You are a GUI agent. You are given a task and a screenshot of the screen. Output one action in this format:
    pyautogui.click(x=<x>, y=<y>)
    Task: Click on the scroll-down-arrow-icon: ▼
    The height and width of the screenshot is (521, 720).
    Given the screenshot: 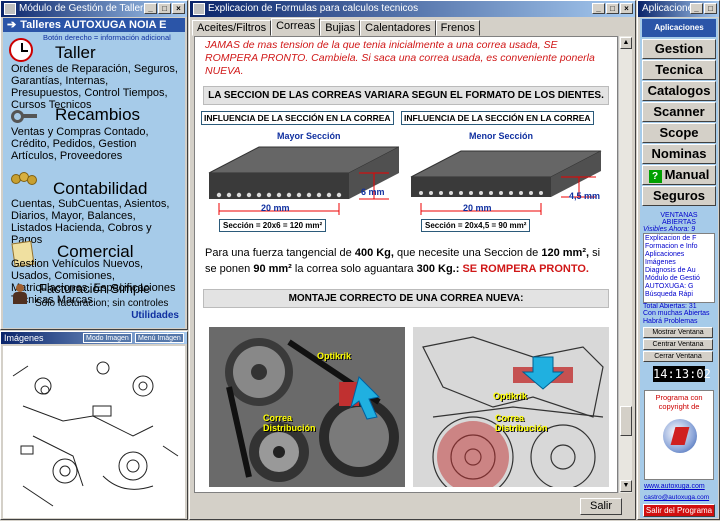 What is the action you would take?
    pyautogui.click(x=626, y=486)
    